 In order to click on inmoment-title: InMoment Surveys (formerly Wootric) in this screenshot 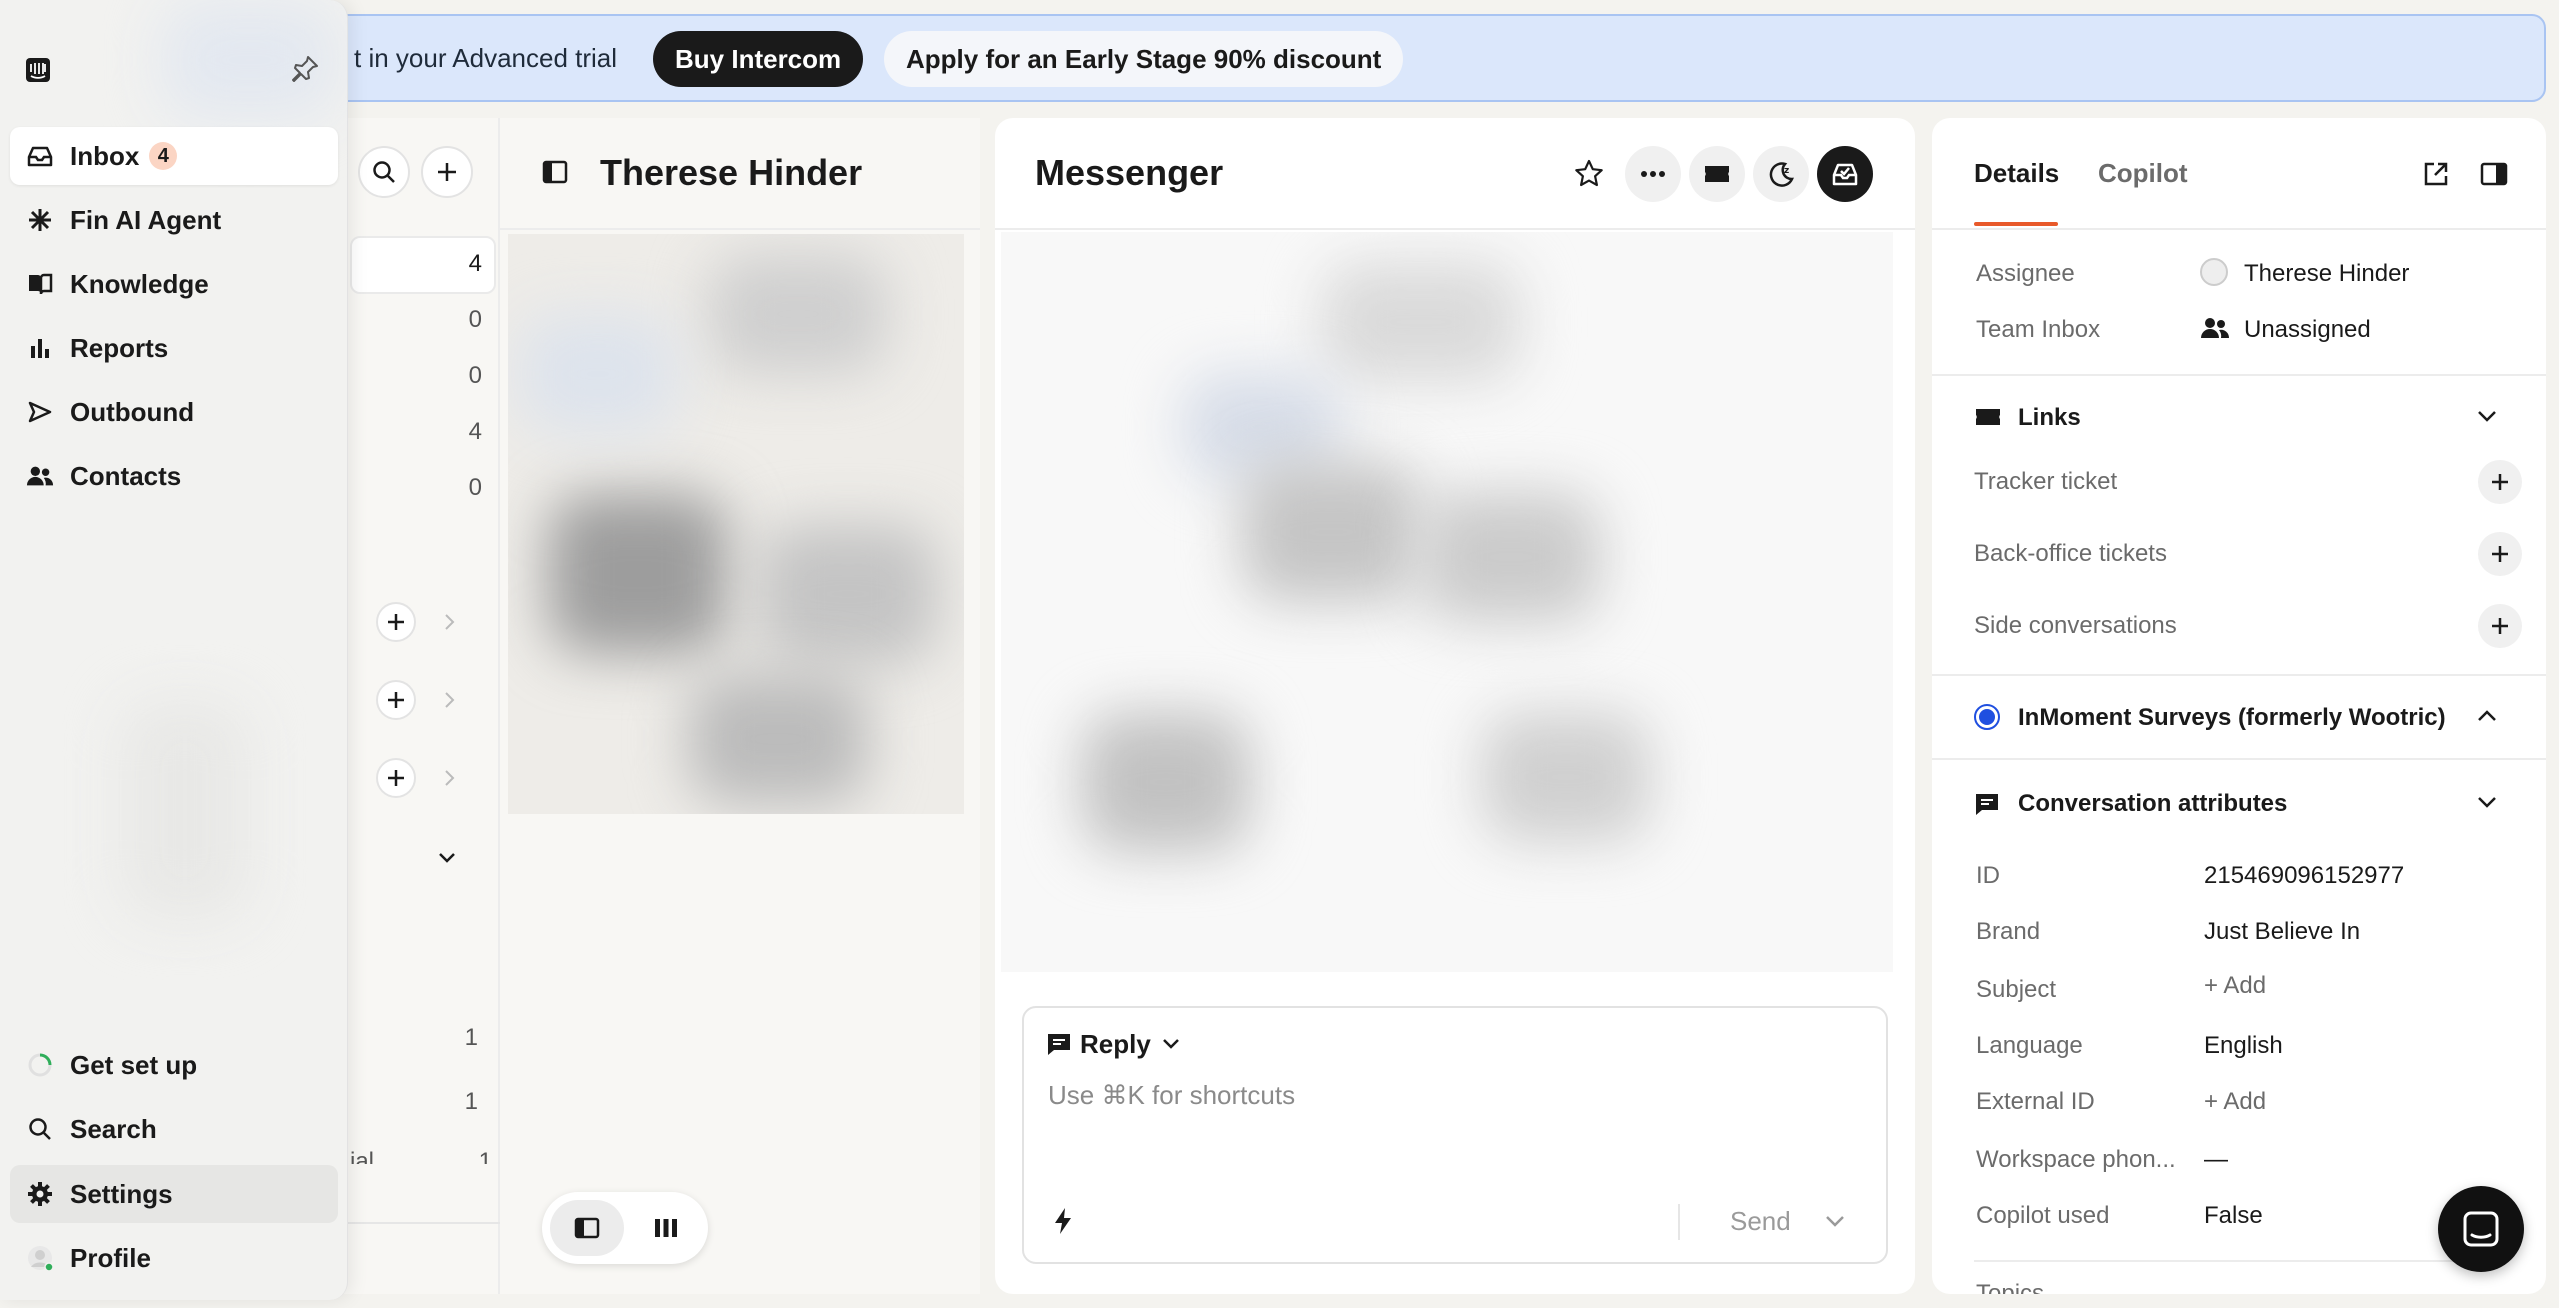, I will do `click(2232, 718)`.